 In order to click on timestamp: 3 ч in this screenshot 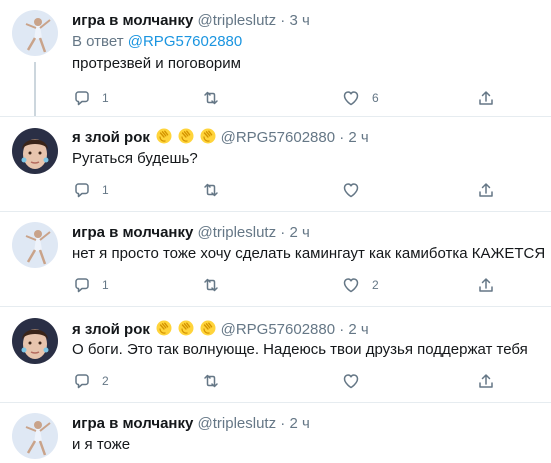, I will do `click(299, 20)`.